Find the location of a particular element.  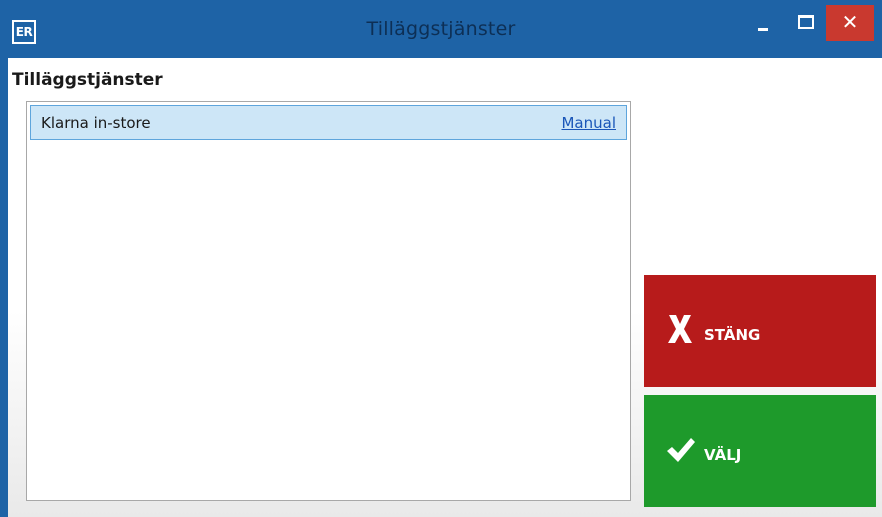

window-close-button: ✕ is located at coordinates (850, 23).